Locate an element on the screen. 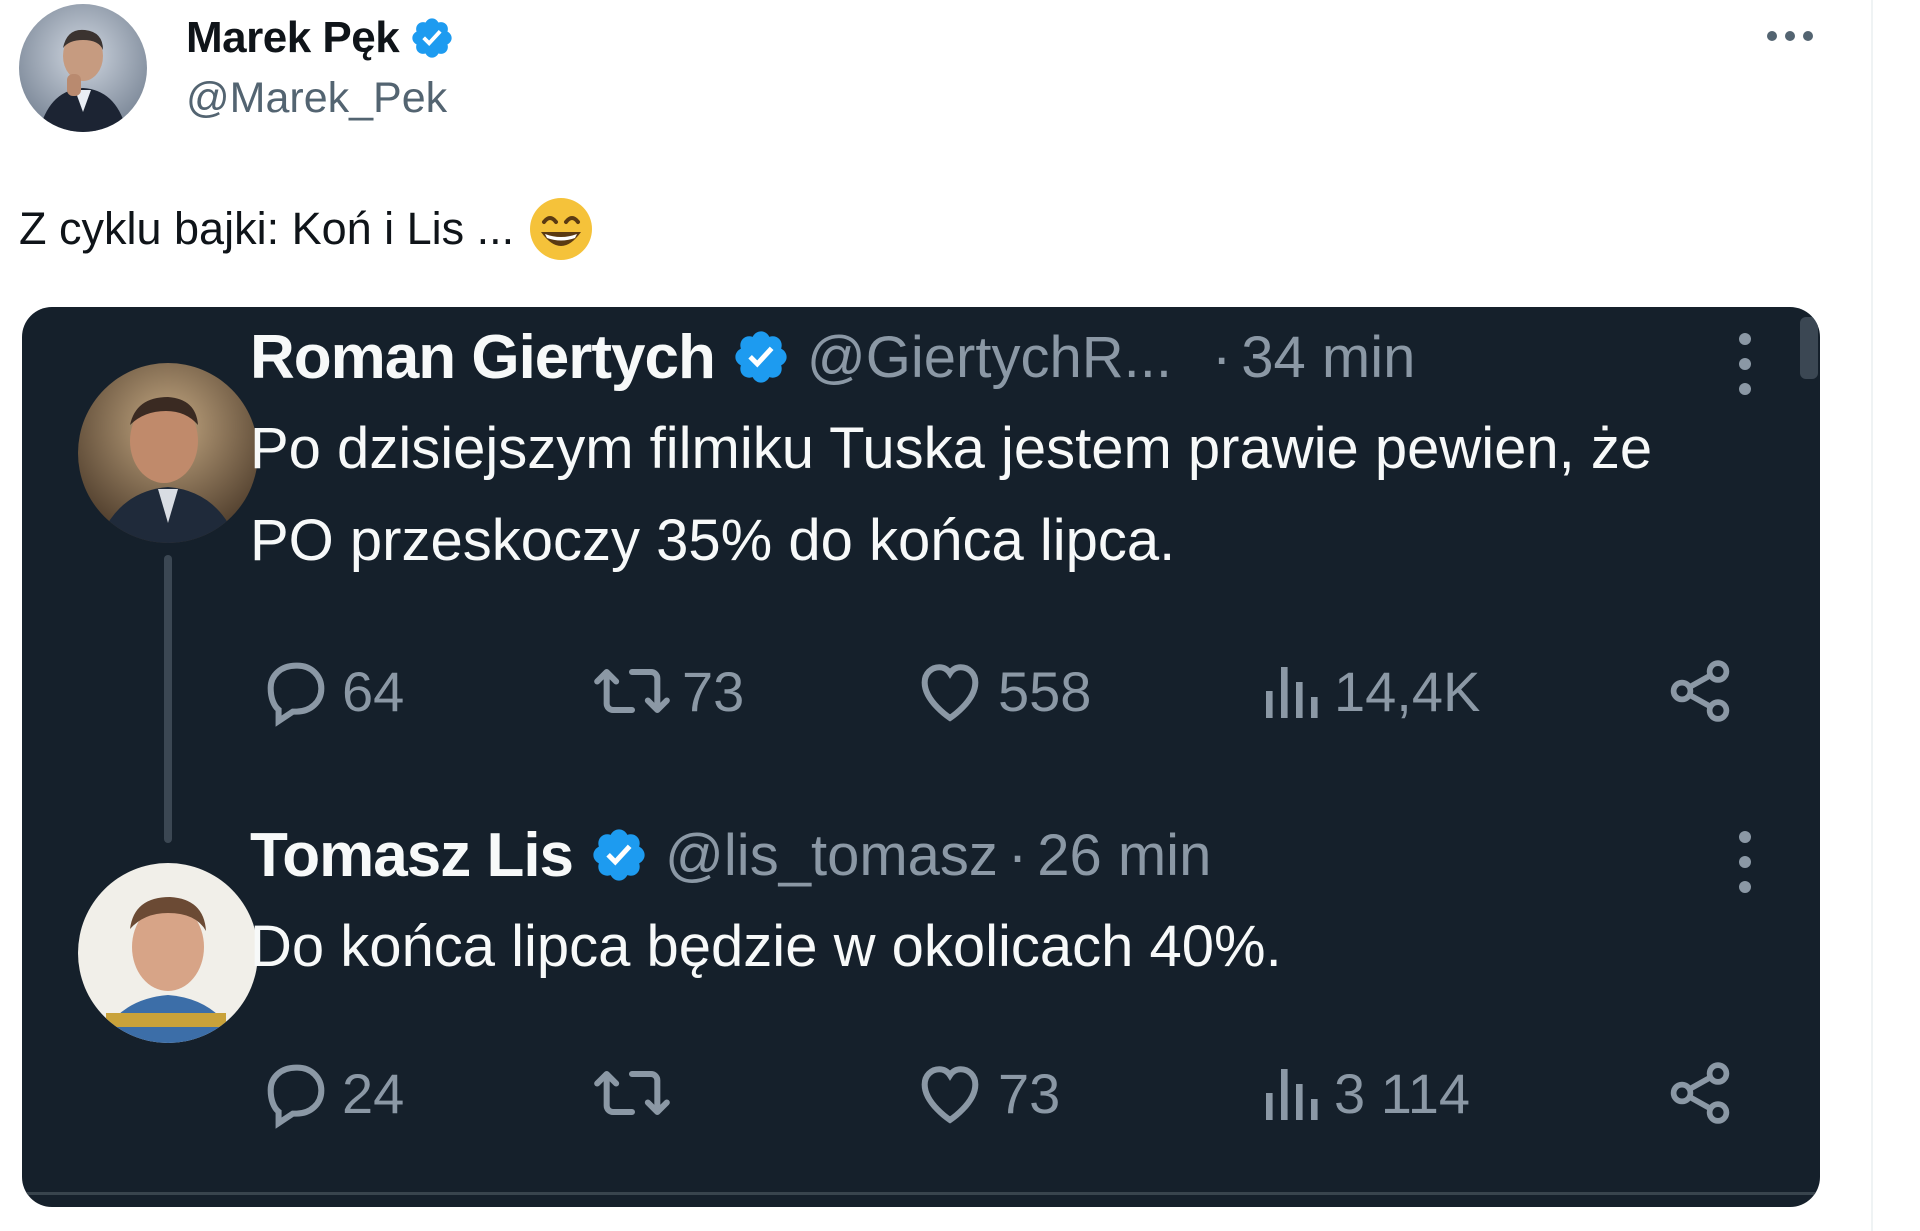 The height and width of the screenshot is (1231, 1920). reply-count: 64 is located at coordinates (373, 691).